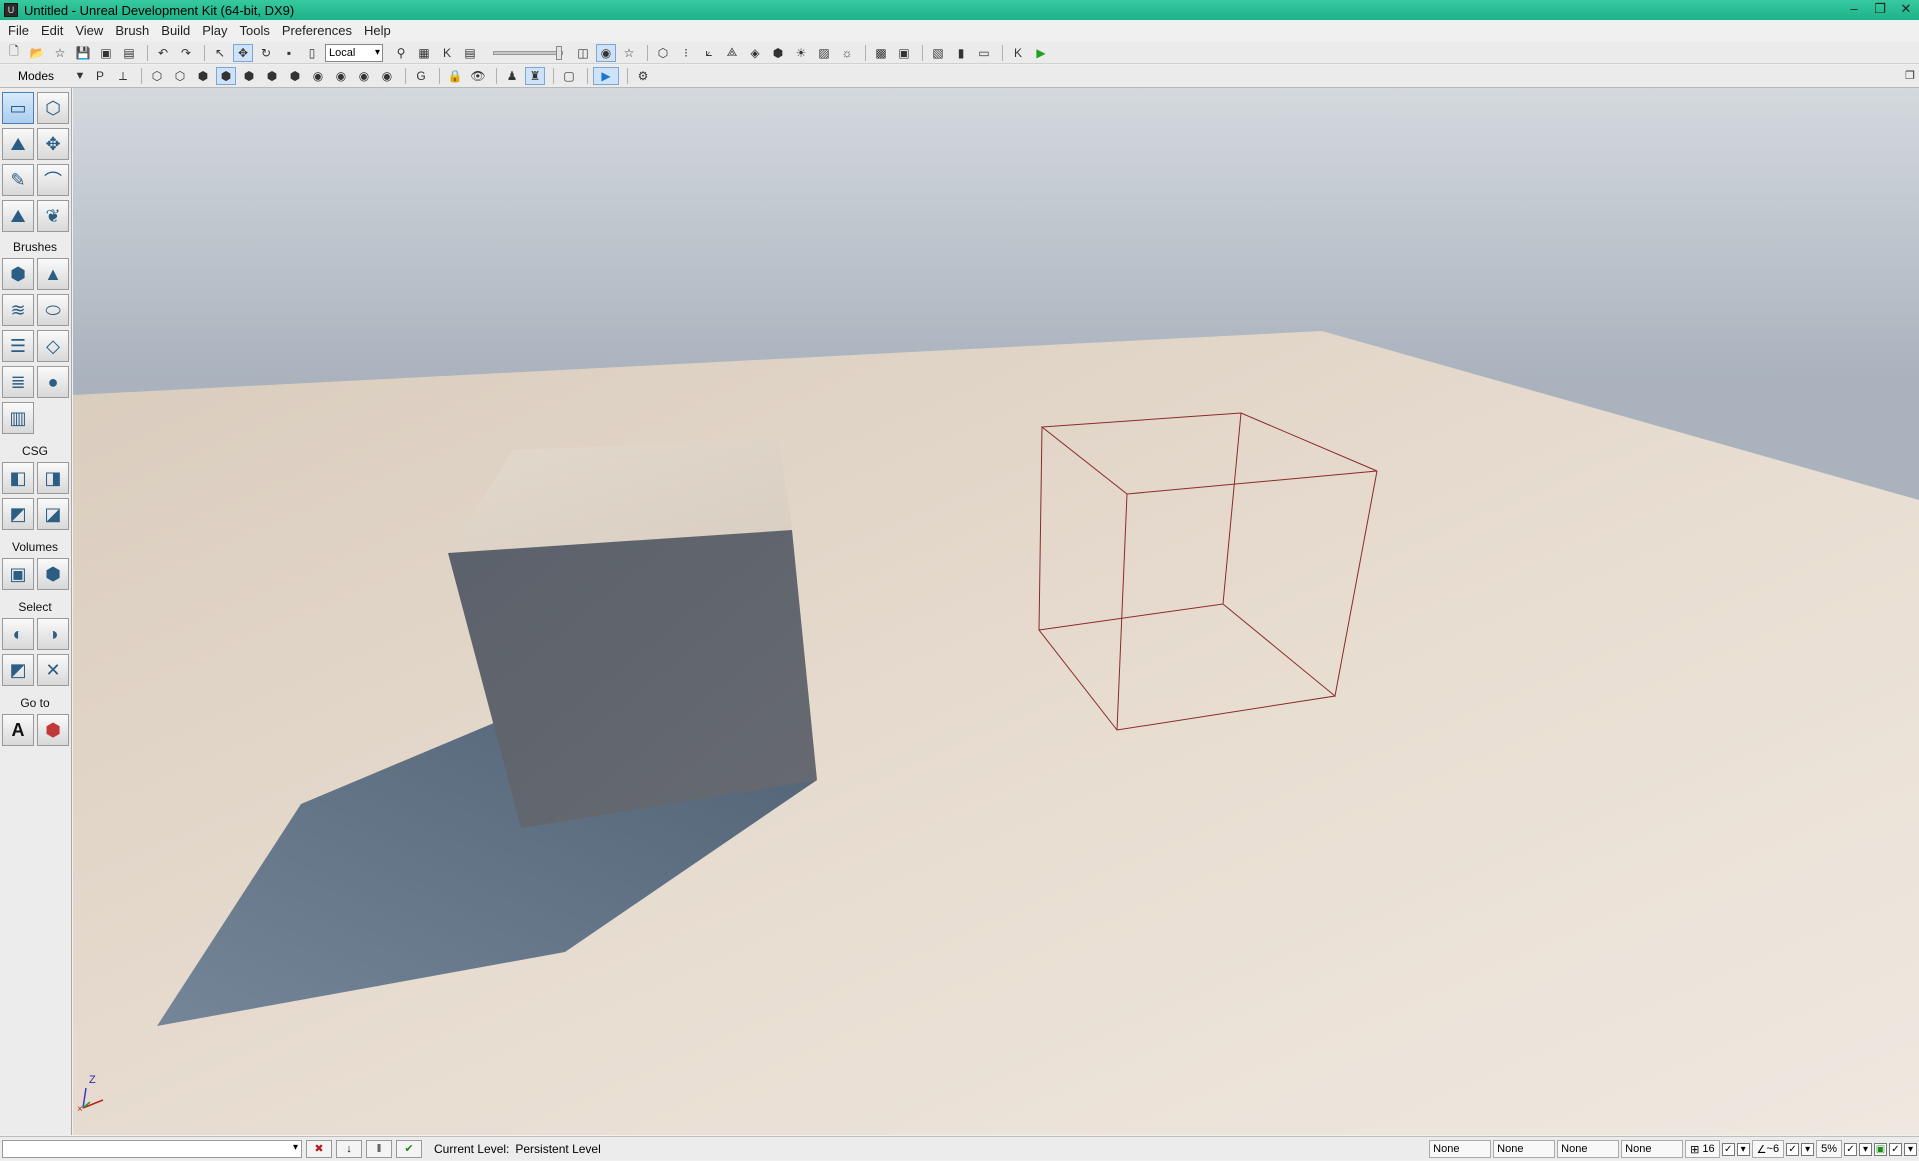 The image size is (1919, 1161). What do you see at coordinates (18, 730) in the screenshot?
I see `goto-actor-icon: A` at bounding box center [18, 730].